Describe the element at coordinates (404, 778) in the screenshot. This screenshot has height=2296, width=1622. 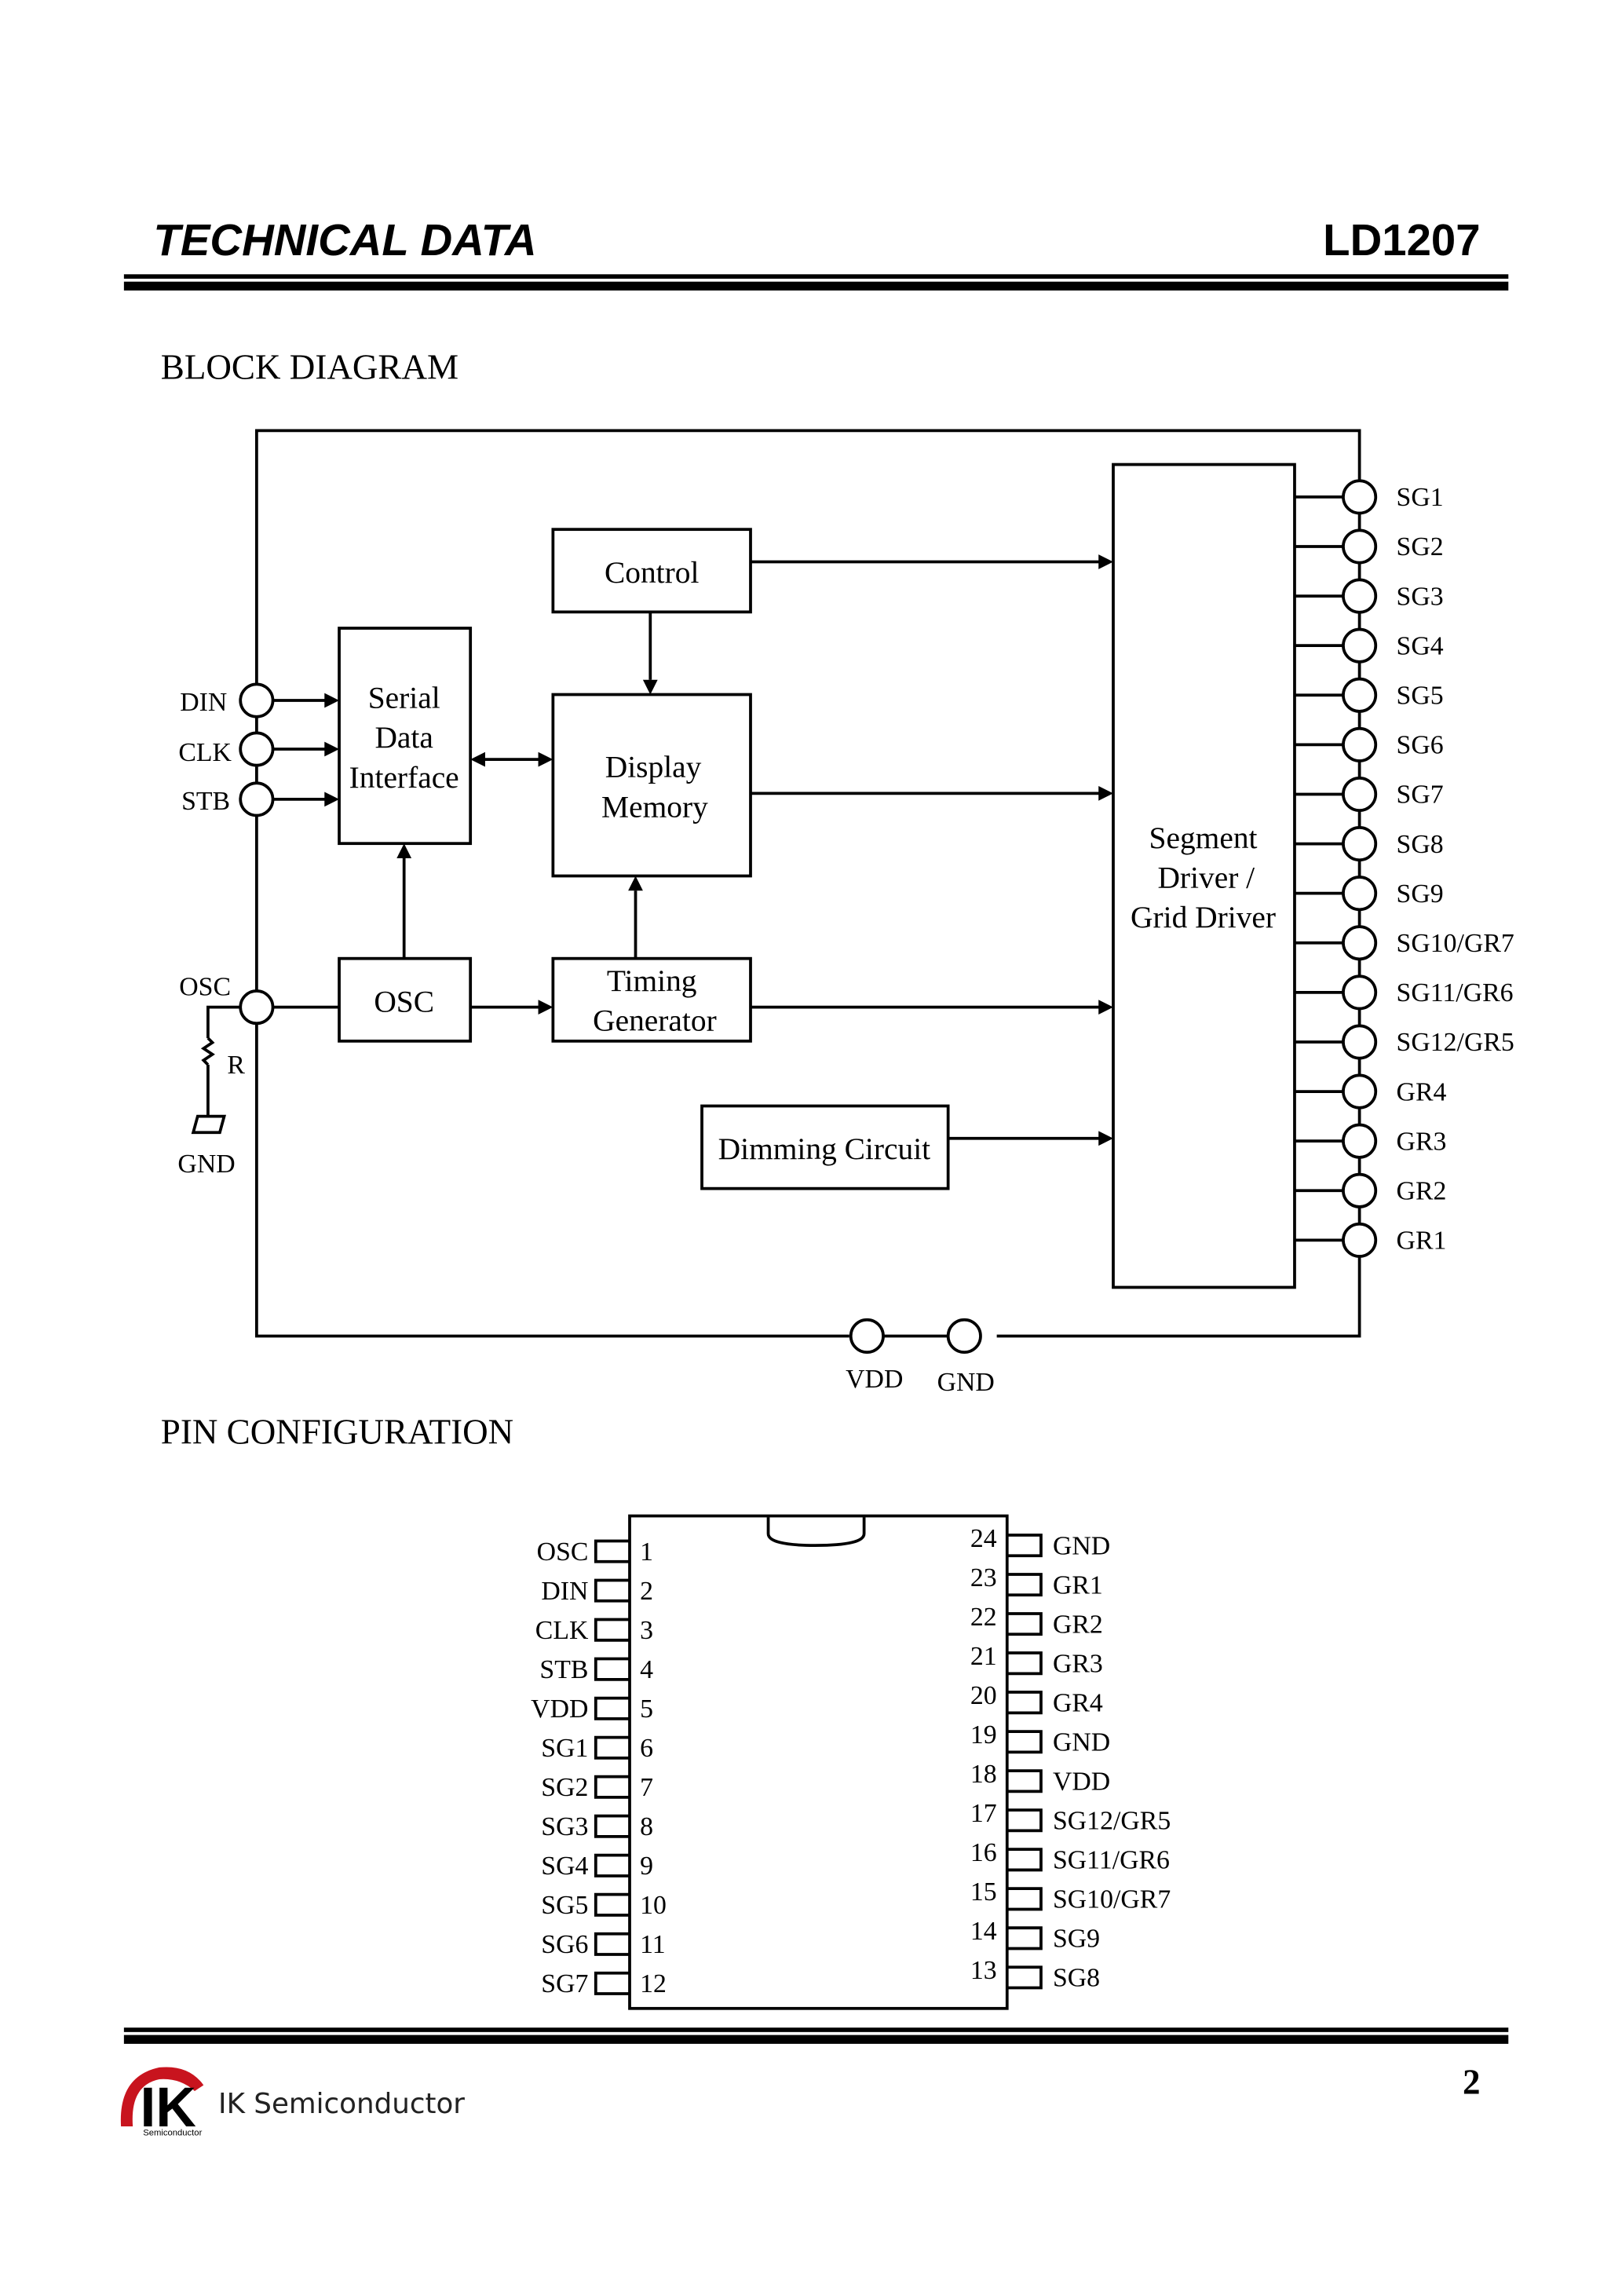
I see `serial-label-3: Interface` at that location.